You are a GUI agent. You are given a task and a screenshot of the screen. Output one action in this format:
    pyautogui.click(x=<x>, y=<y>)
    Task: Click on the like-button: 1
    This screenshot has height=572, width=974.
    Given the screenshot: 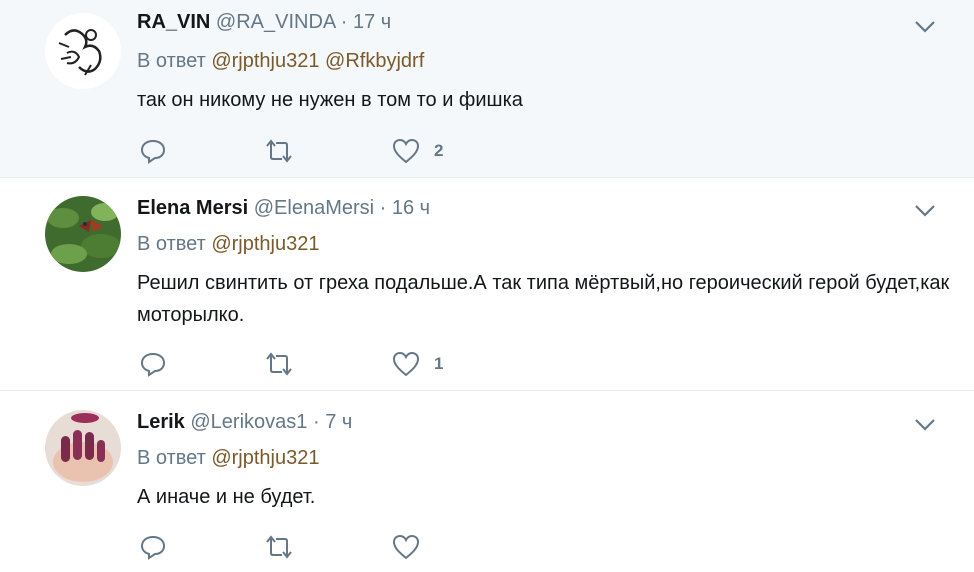 What is the action you would take?
    pyautogui.click(x=417, y=364)
    